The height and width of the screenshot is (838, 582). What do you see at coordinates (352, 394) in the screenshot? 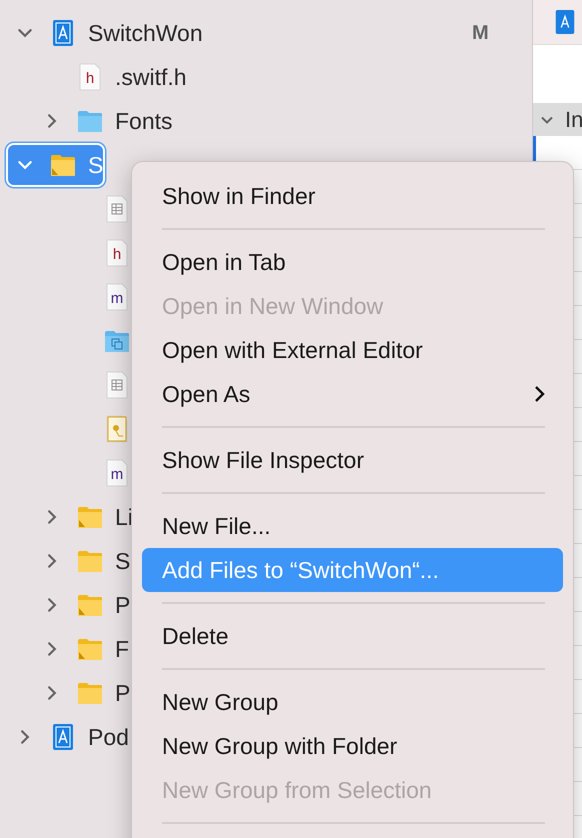
I see `menu-item: Open As` at bounding box center [352, 394].